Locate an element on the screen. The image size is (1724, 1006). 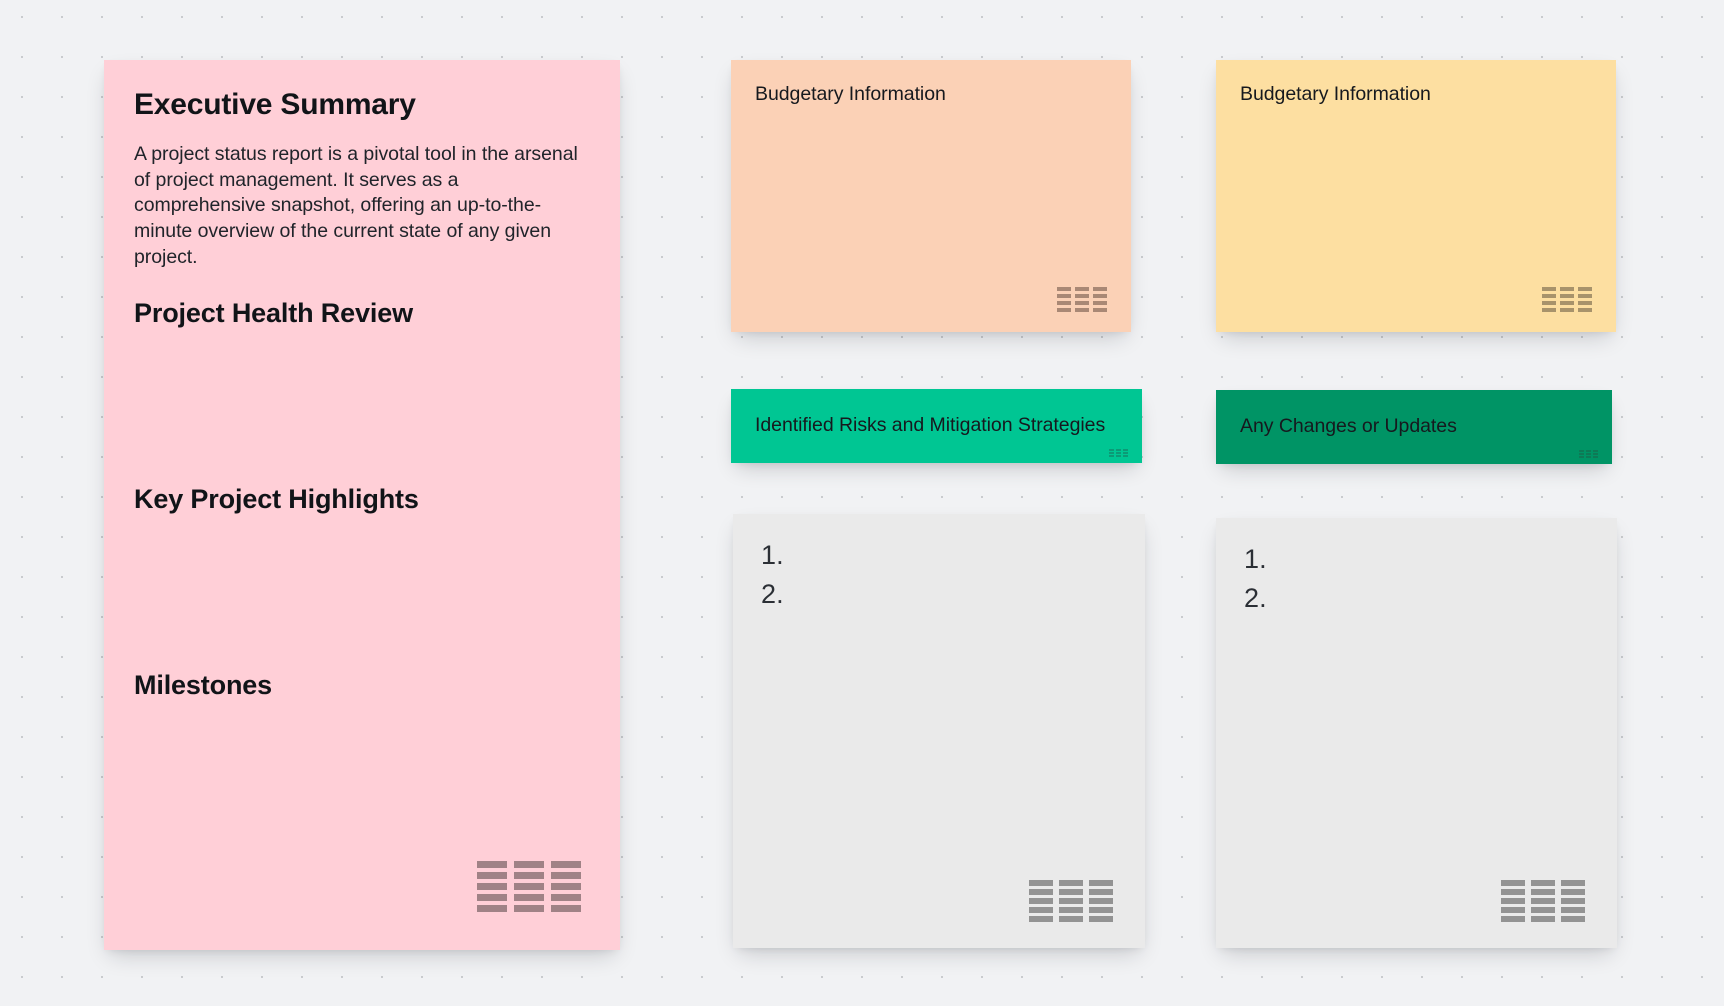
section-heading-milestones: Milestones is located at coordinates (203, 685).